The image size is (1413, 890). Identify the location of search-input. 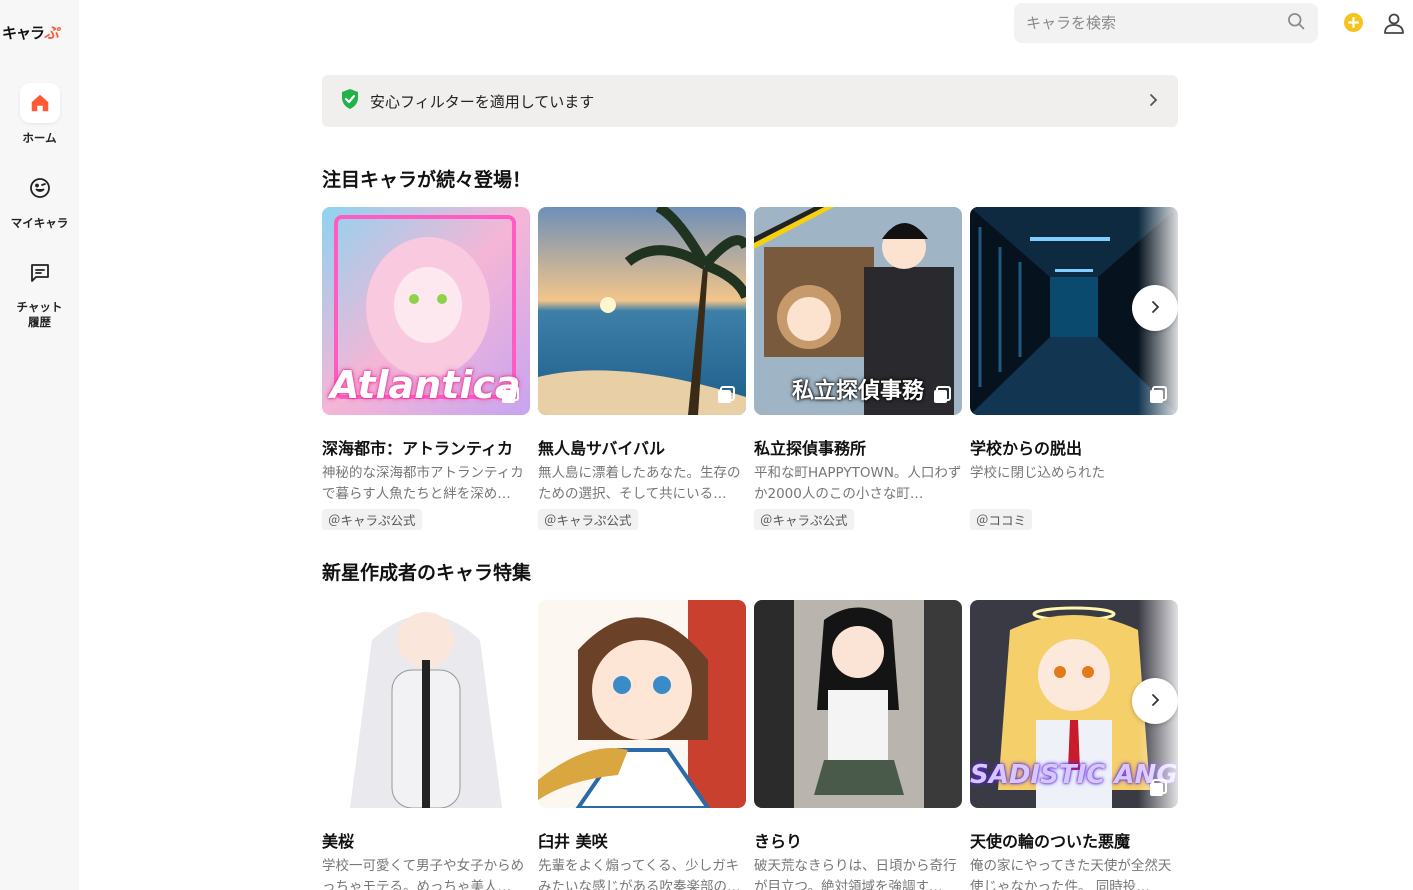
(1156, 23).